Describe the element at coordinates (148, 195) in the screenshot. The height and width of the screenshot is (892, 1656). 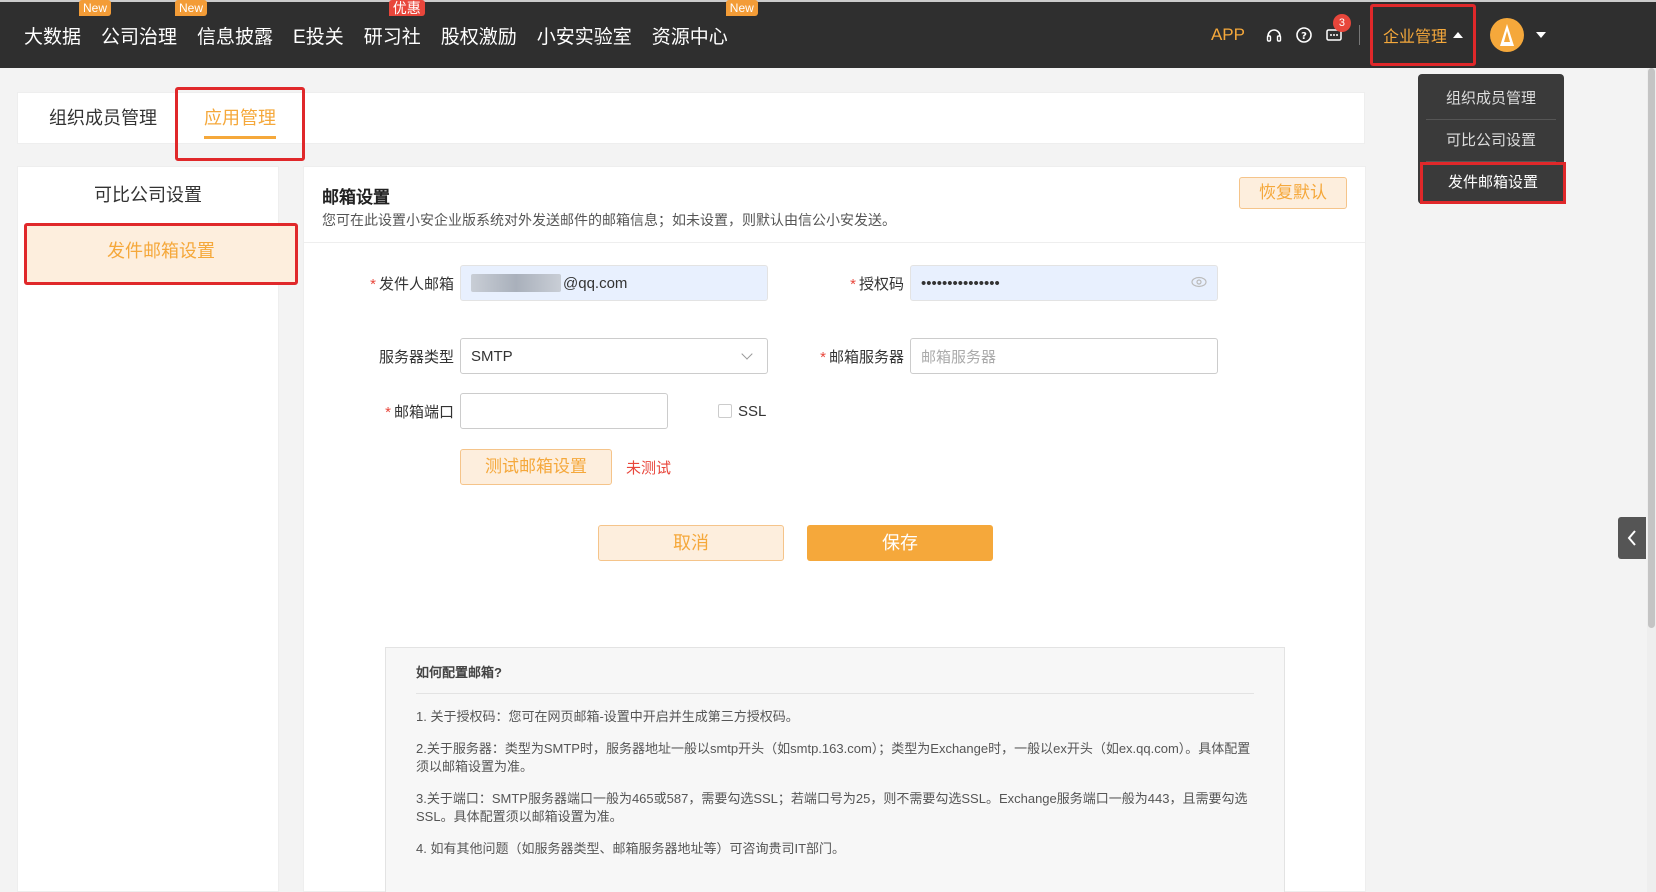
I see `sidebar-item-comparable: 可比公司设置` at that location.